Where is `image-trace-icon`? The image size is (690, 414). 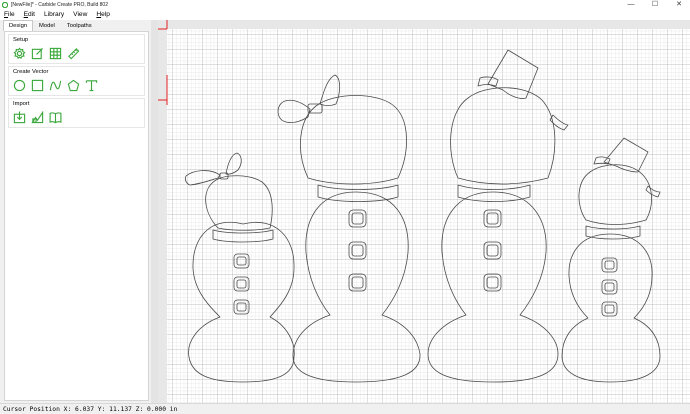 image-trace-icon is located at coordinates (37, 117).